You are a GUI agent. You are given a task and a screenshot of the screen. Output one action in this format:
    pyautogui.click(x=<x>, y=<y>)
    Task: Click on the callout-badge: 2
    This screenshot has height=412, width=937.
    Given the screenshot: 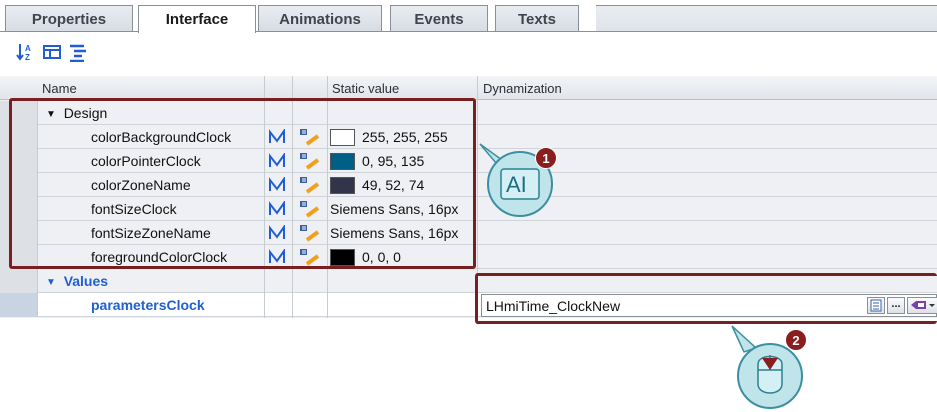 What is the action you would take?
    pyautogui.click(x=796, y=340)
    